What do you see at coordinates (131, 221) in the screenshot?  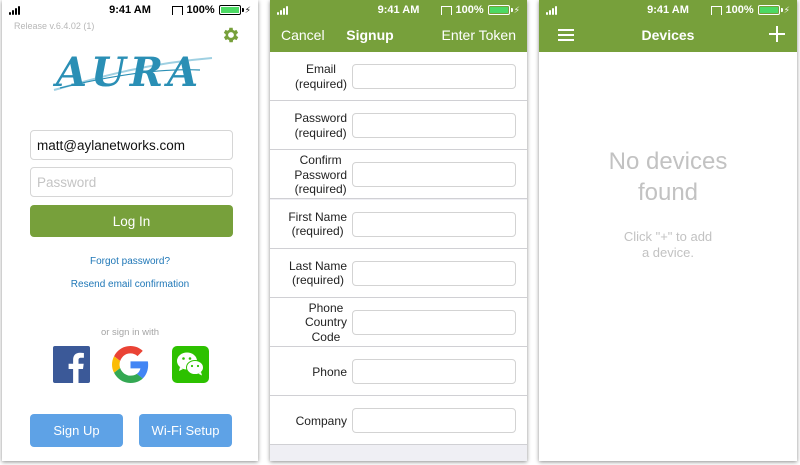 I see `login-button: Log In` at bounding box center [131, 221].